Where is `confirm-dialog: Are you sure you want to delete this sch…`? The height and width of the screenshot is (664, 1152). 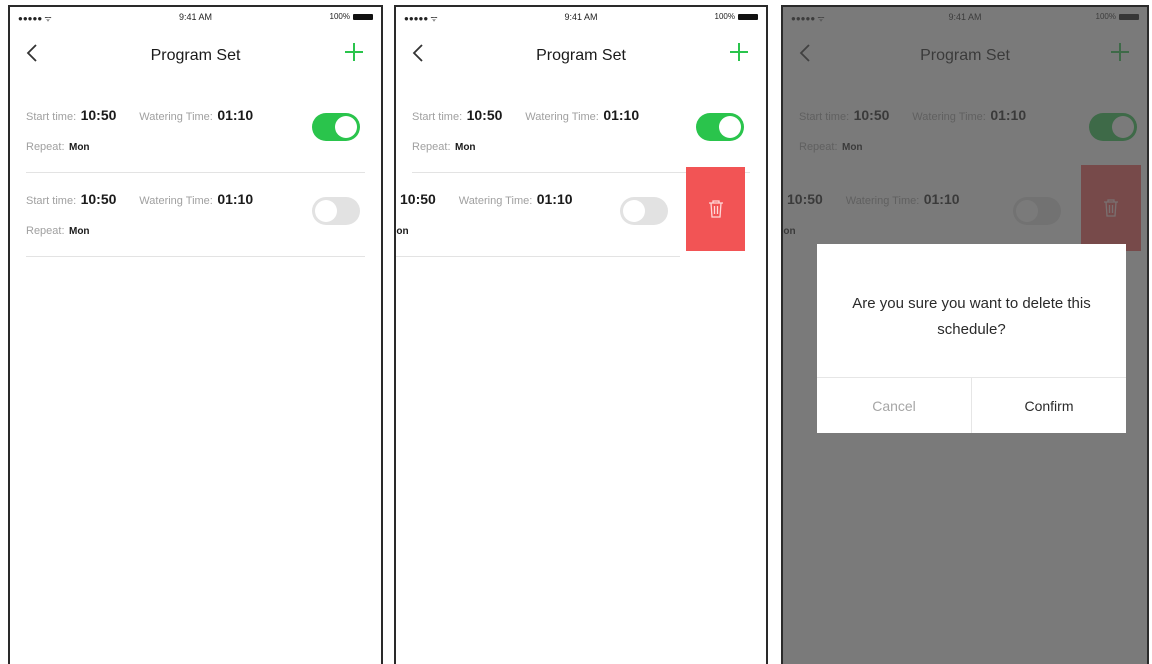
confirm-dialog: Are you sure you want to delete this sch… is located at coordinates (971, 338).